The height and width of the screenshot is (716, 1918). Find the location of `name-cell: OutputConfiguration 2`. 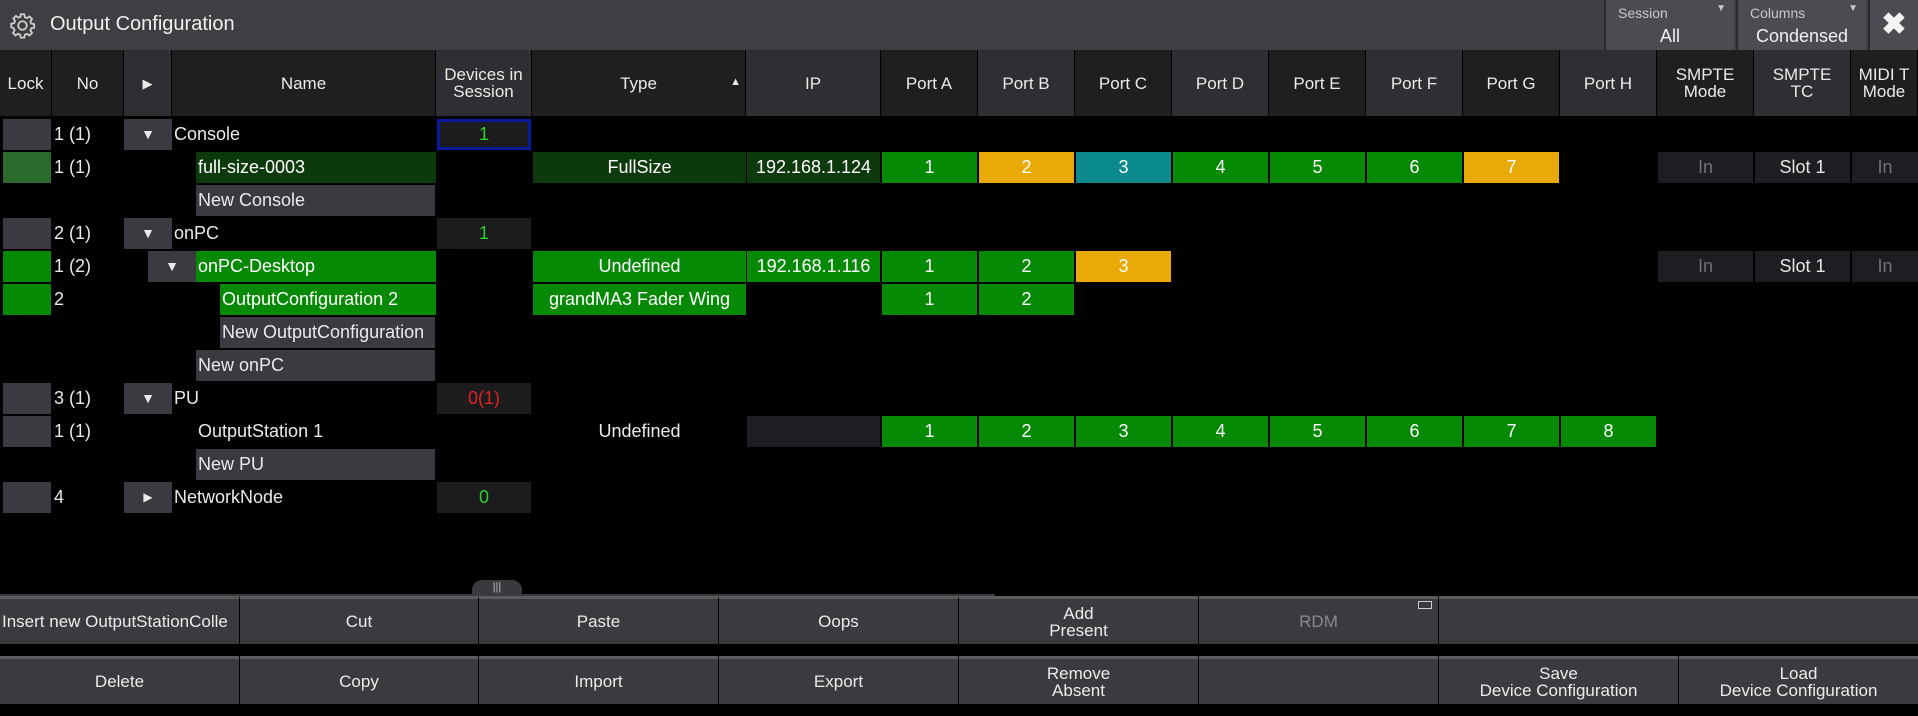

name-cell: OutputConfiguration 2 is located at coordinates (328, 299).